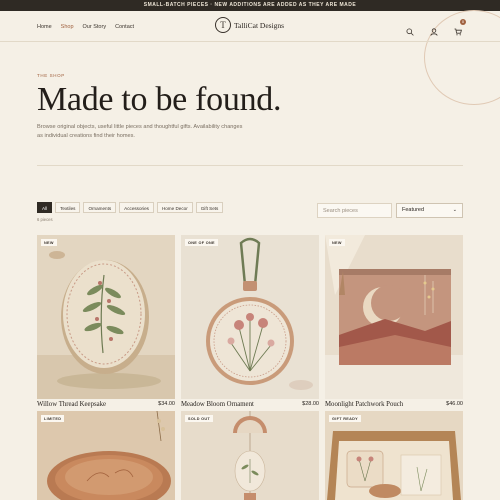 This screenshot has width=500, height=500. Describe the element at coordinates (434, 29) in the screenshot. I see `account-icon` at that location.